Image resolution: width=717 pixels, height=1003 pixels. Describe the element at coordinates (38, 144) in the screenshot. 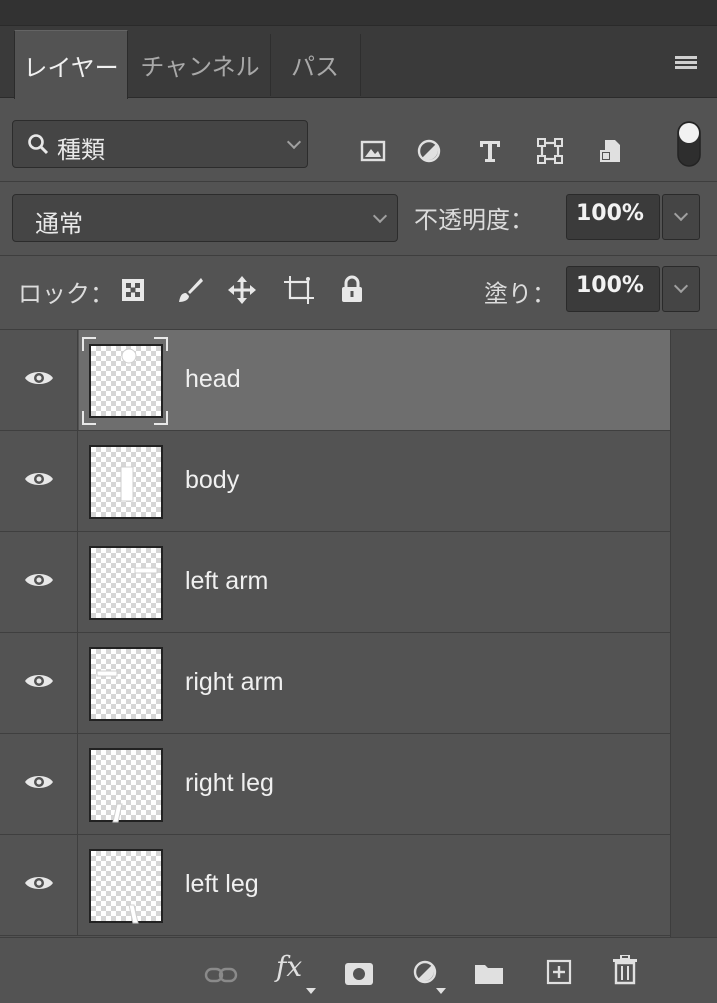

I see `search-icon` at that location.